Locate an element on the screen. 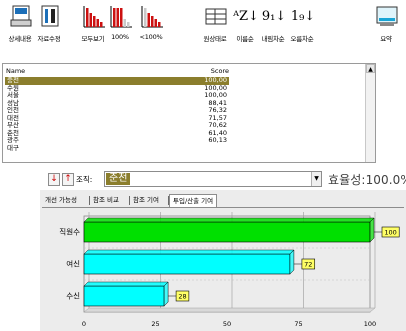 Image resolution: width=406 pixels, height=331 pixels. scroll-up-icon: ▲ is located at coordinates (370, 68).